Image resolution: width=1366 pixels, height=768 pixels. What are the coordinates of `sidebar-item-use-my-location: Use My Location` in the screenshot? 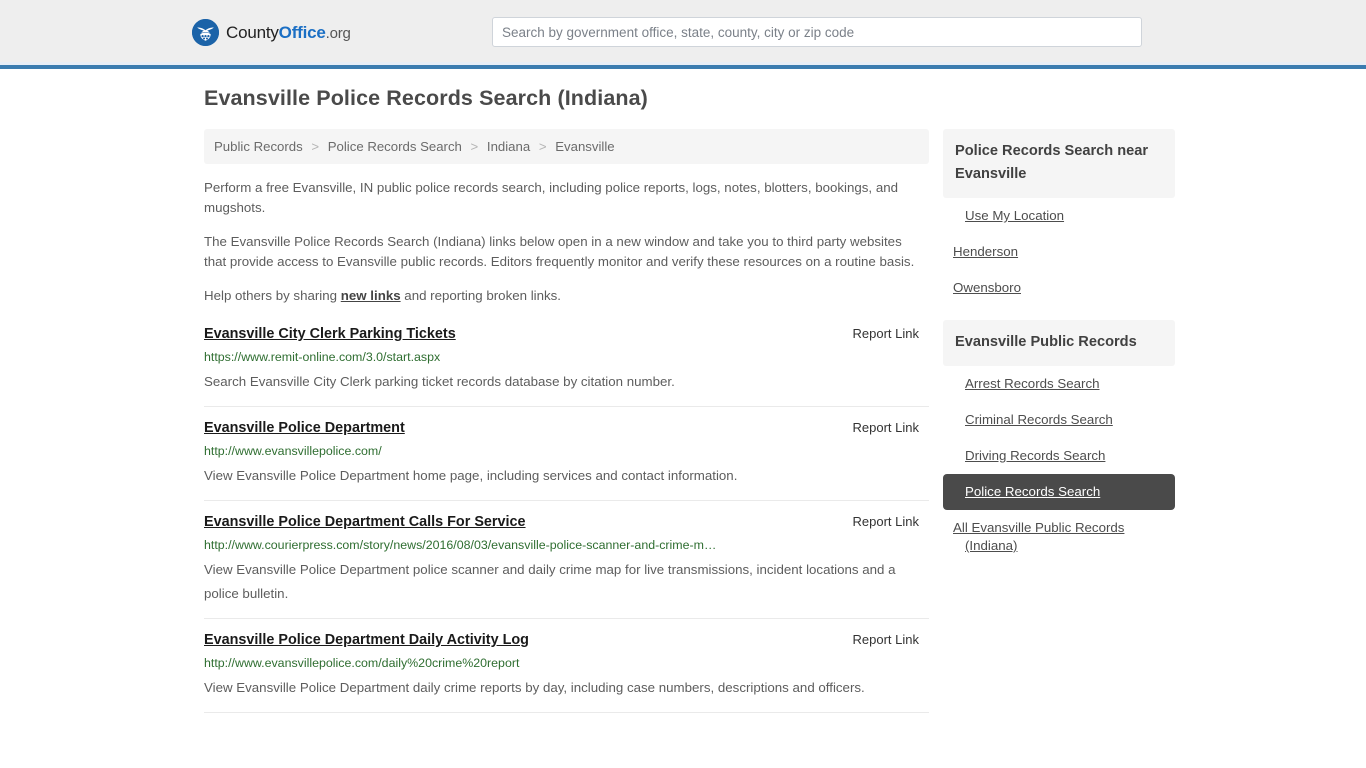 It's located at (1059, 216).